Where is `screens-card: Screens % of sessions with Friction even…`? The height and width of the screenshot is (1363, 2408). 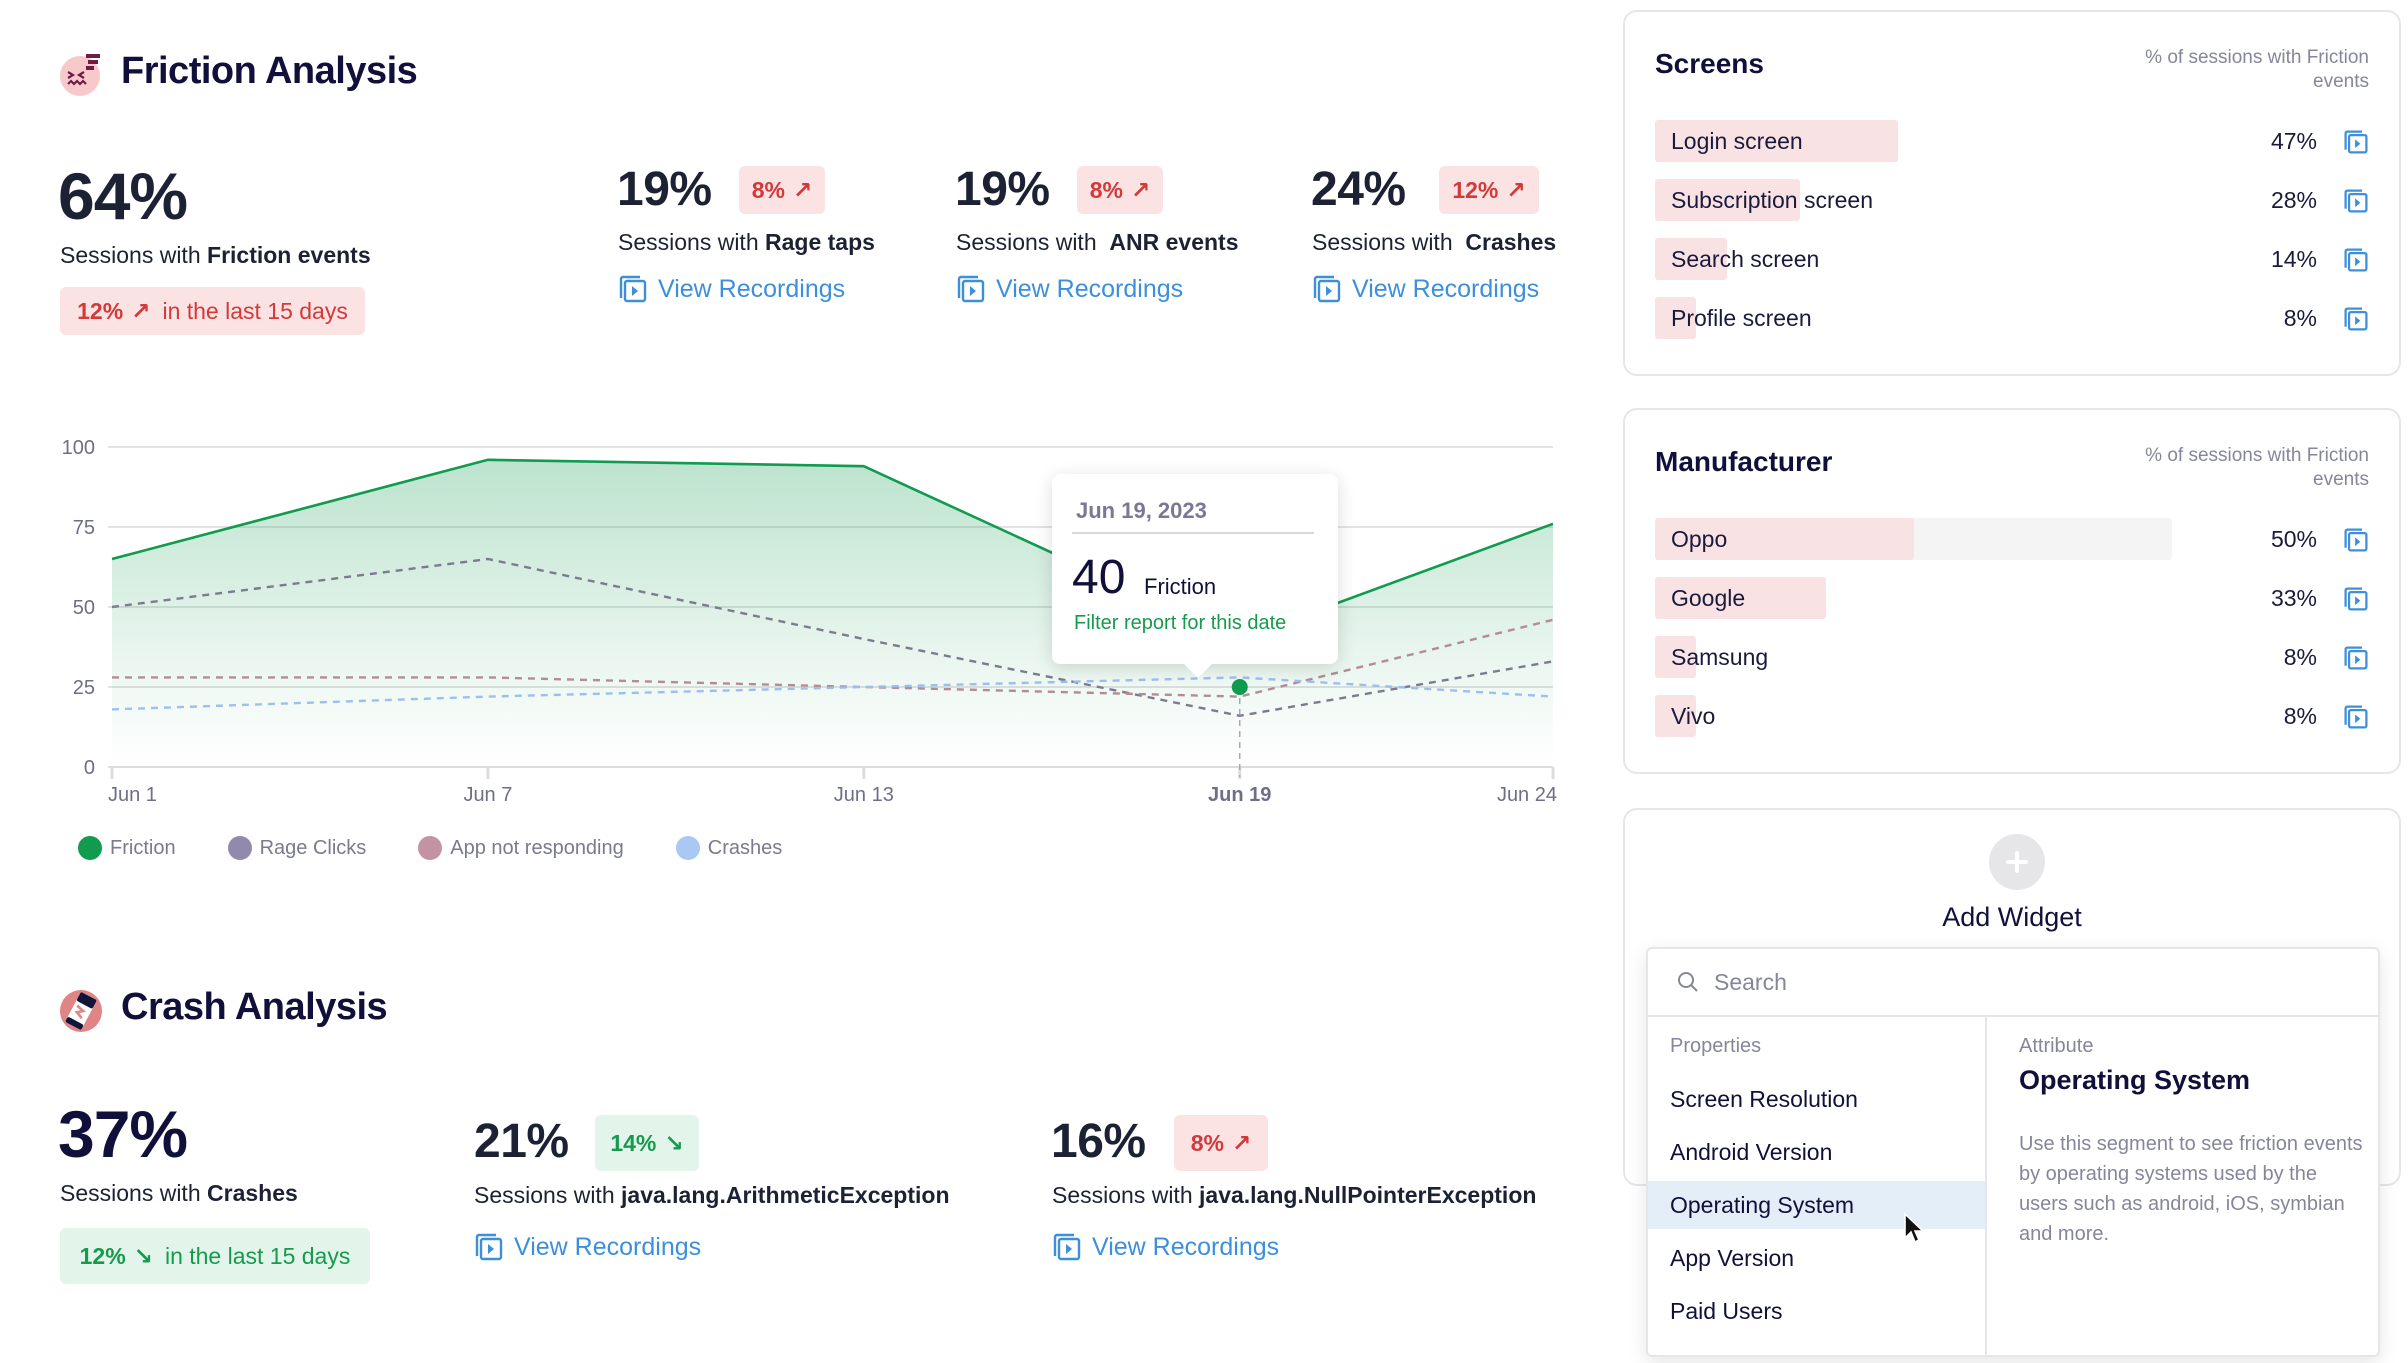 screens-card: Screens % of sessions with Friction even… is located at coordinates (2012, 193).